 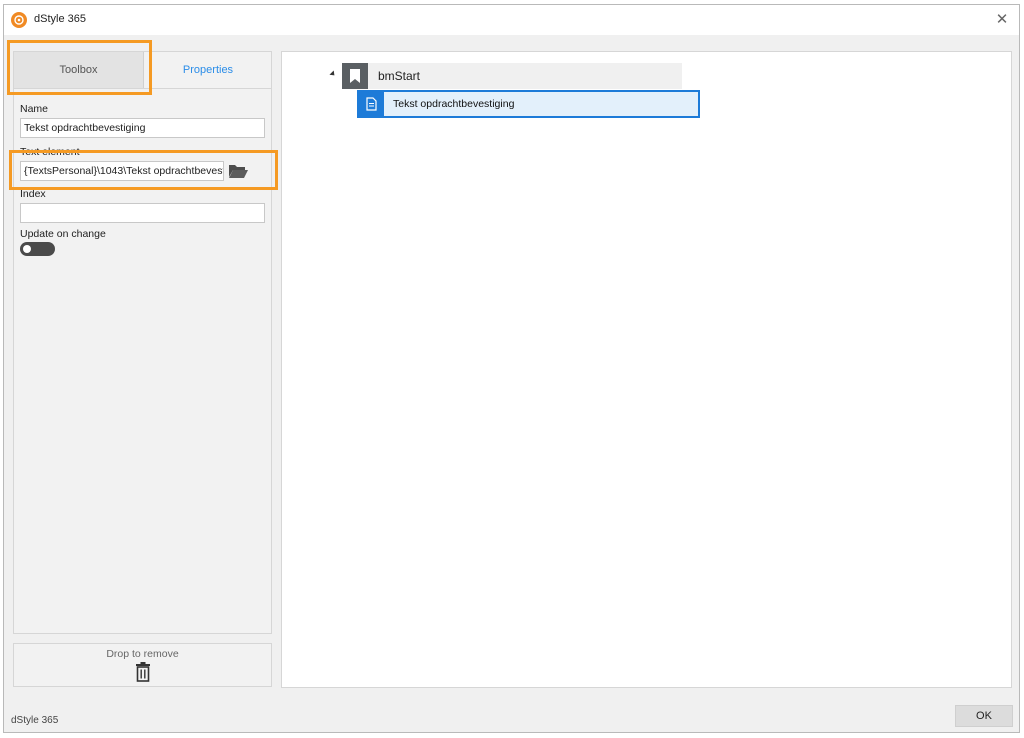 I want to click on ok-button: OK, so click(x=984, y=716).